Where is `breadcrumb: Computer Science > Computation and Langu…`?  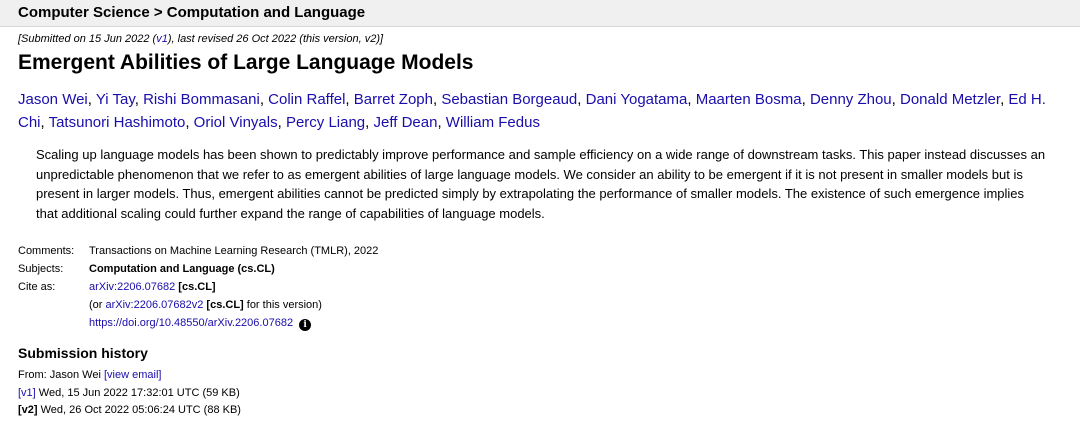
breadcrumb: Computer Science > Computation and Langu… is located at coordinates (191, 12).